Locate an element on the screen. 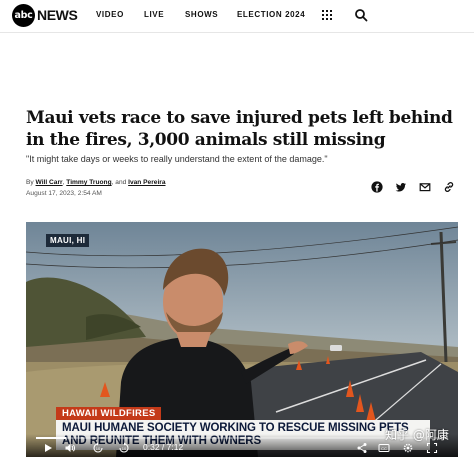  fullscreen-icon is located at coordinates (432, 448).